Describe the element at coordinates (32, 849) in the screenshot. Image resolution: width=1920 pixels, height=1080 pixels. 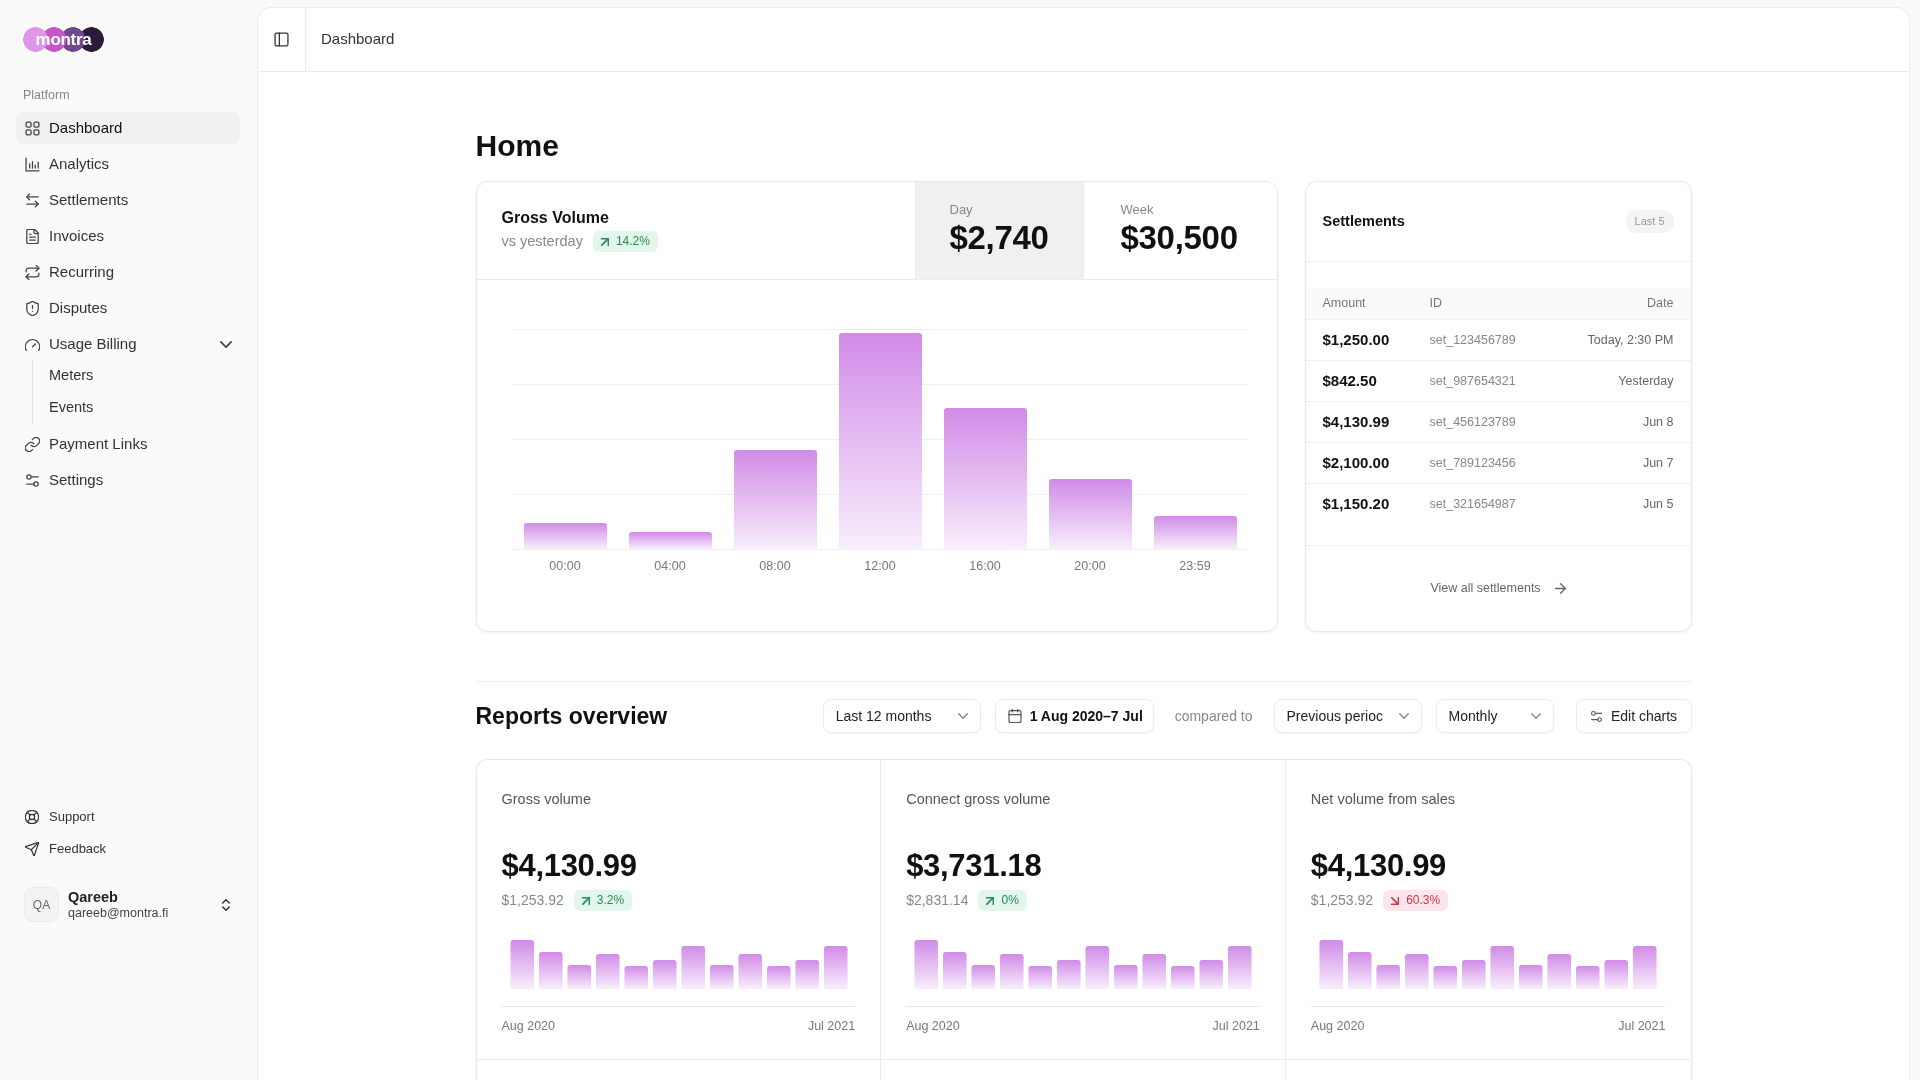
I see `send-icon` at that location.